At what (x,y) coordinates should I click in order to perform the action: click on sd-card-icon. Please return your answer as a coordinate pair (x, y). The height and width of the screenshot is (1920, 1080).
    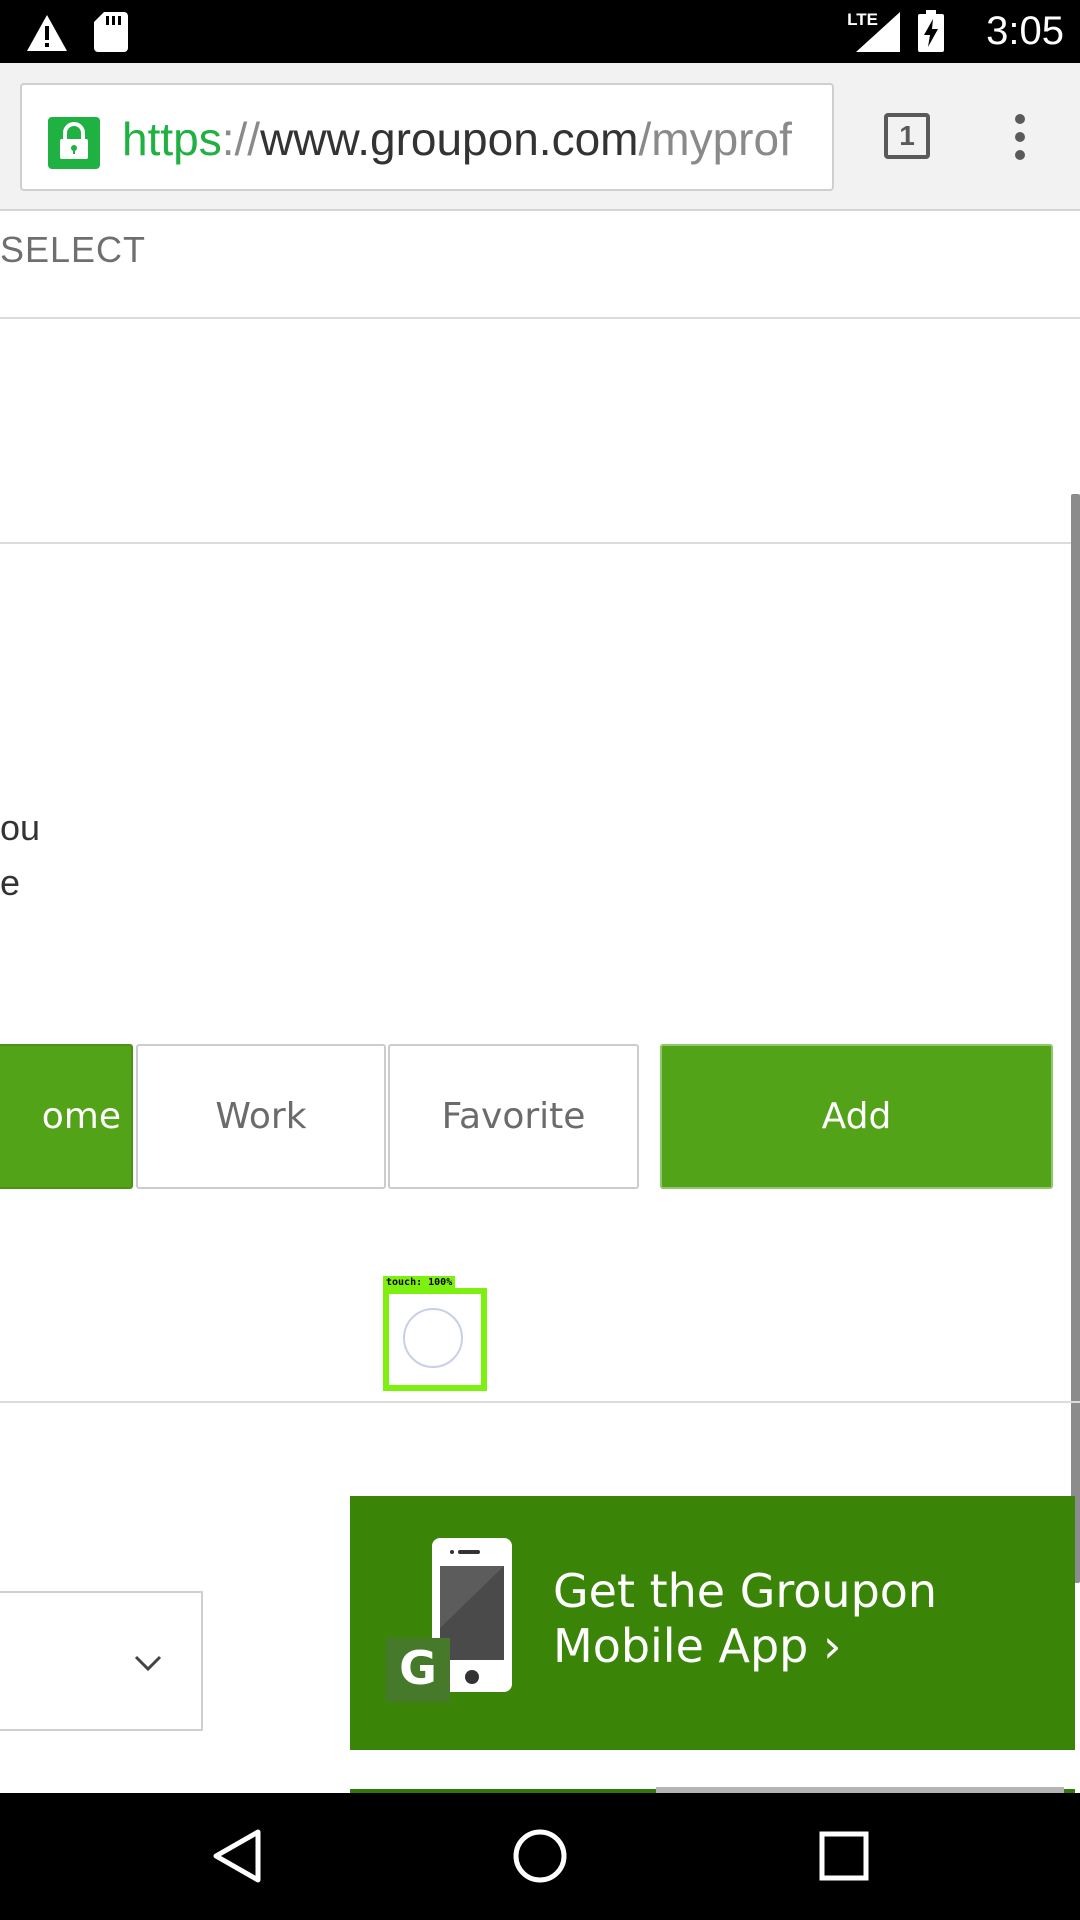
    Looking at the image, I should click on (111, 32).